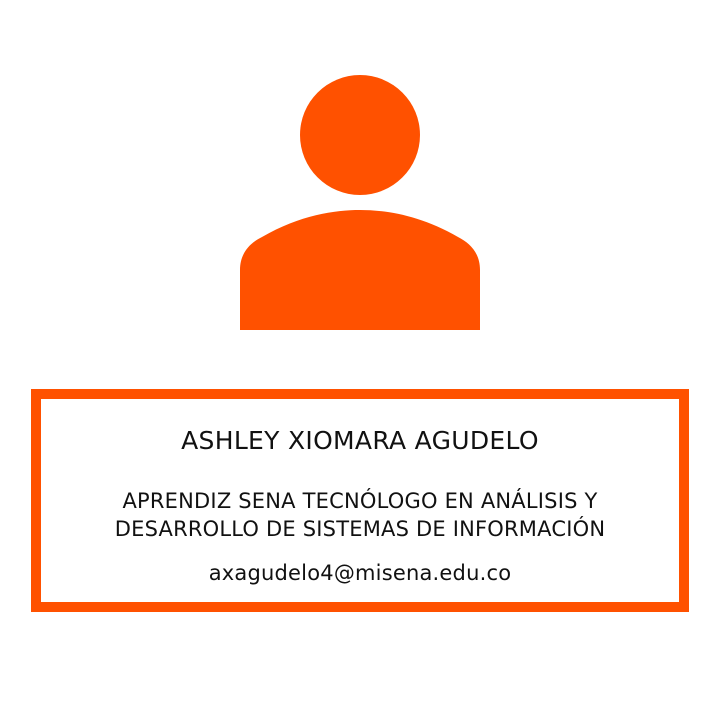 The height and width of the screenshot is (720, 720). I want to click on avatar-head, so click(360, 135).